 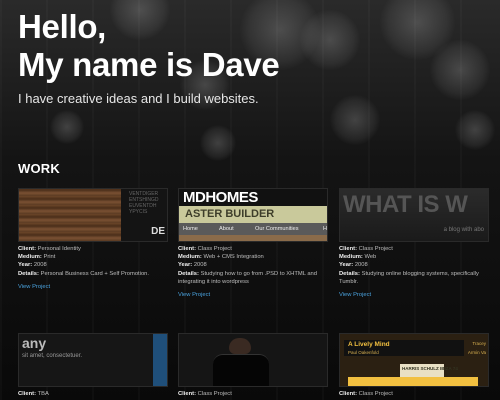 I want to click on hero-greeting: Hello,, so click(x=62, y=26).